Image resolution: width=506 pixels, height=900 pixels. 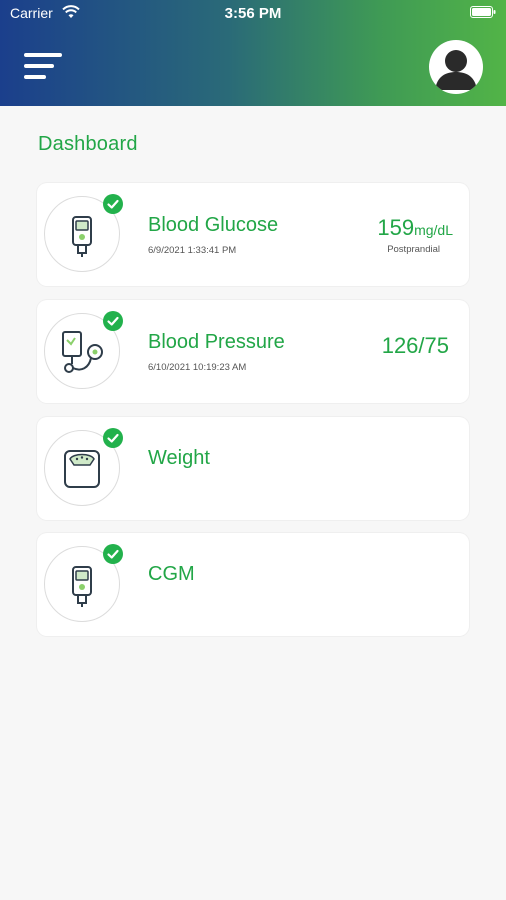 I want to click on card-timestamp: 6/10/2021 10:19:23 AM, so click(x=197, y=367).